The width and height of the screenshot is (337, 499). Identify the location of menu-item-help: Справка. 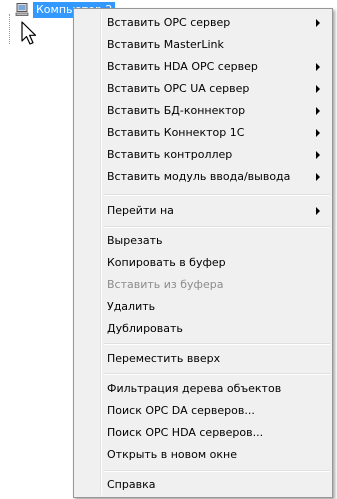
(203, 485).